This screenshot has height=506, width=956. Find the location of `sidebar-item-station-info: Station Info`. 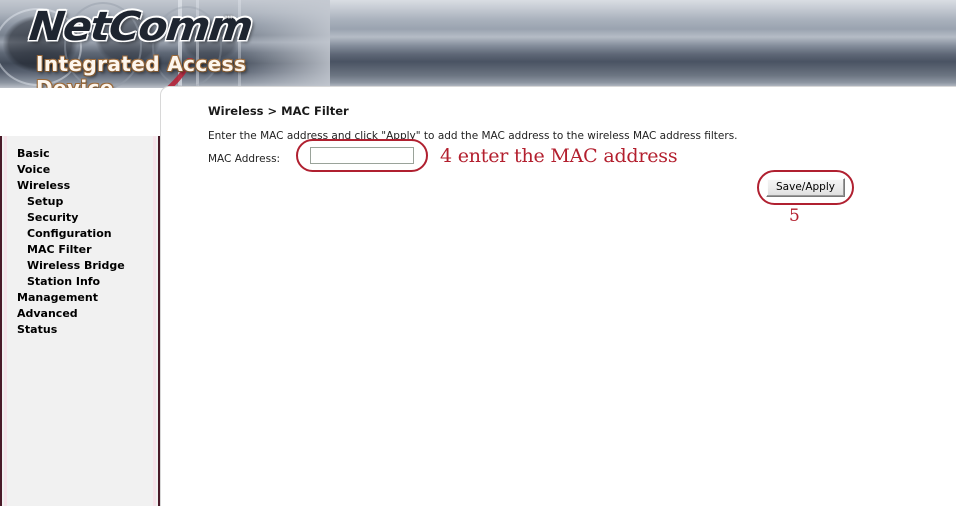

sidebar-item-station-info: Station Info is located at coordinates (83, 282).